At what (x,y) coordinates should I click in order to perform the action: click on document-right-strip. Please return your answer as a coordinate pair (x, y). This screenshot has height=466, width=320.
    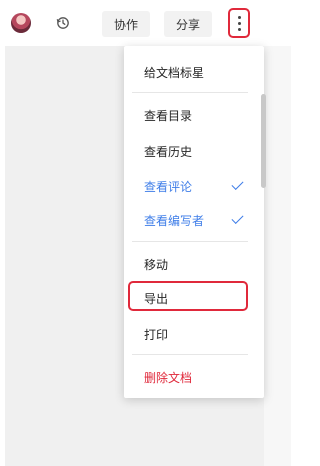
    Looking at the image, I should click on (277, 256).